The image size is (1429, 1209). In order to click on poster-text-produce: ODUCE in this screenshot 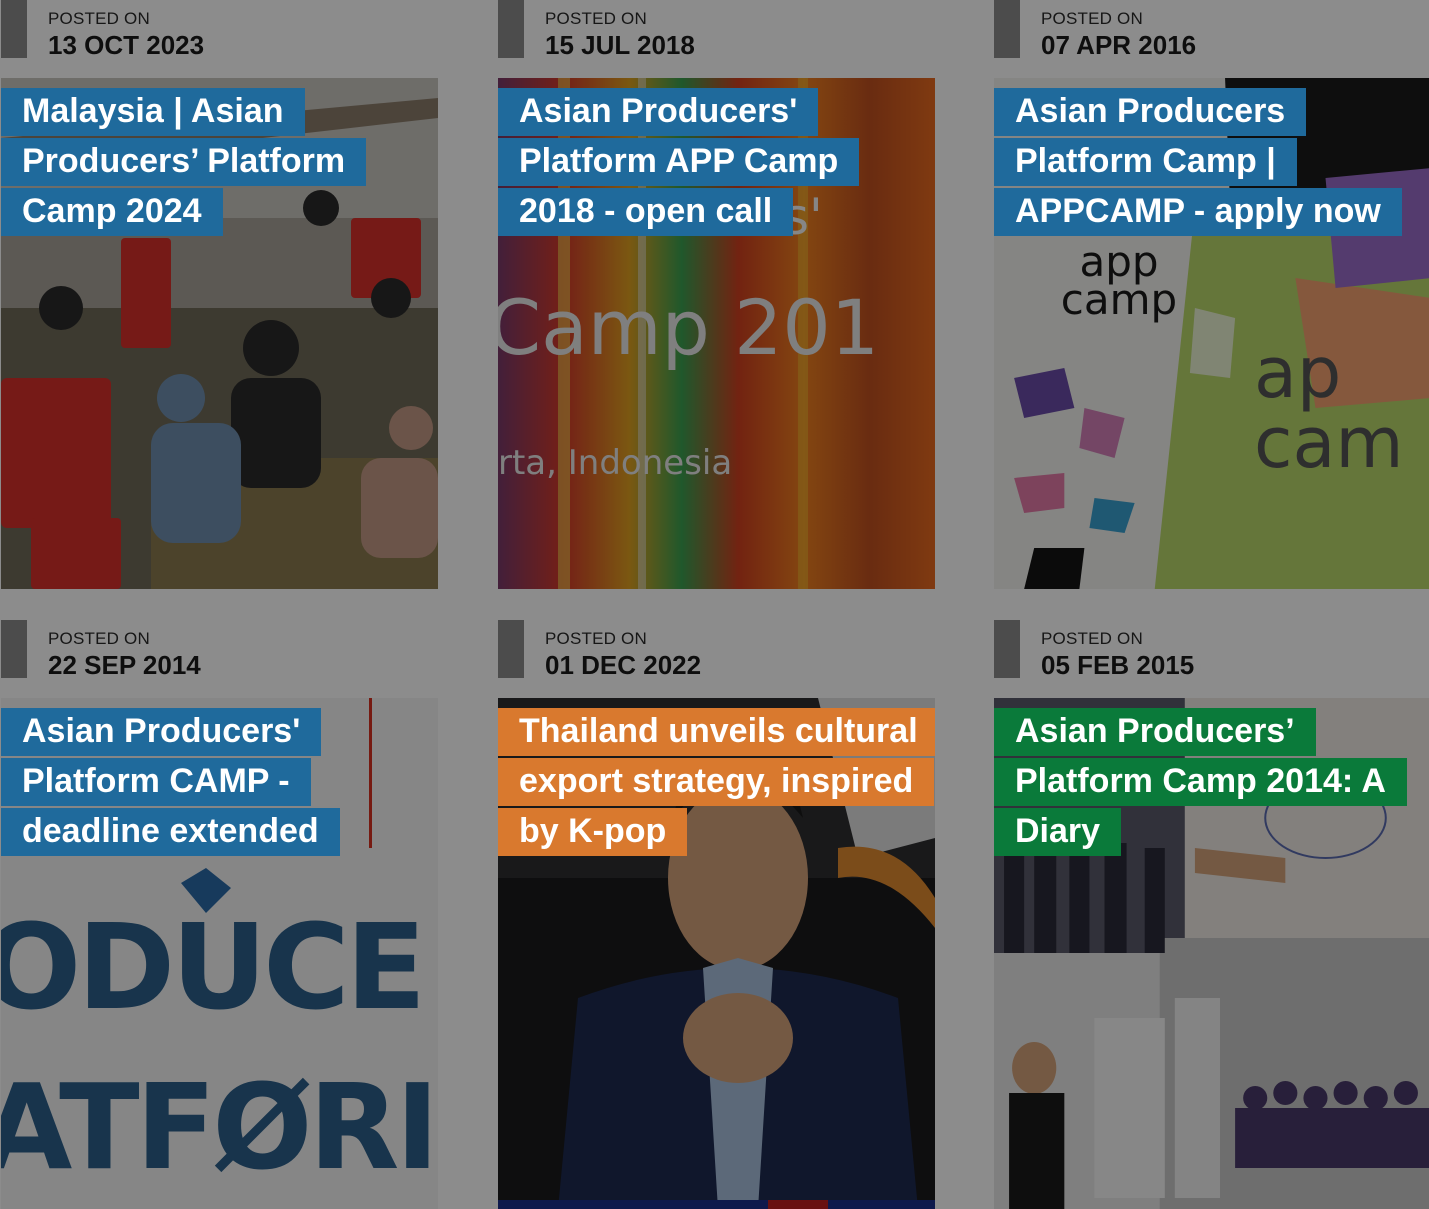, I will do `click(213, 967)`.